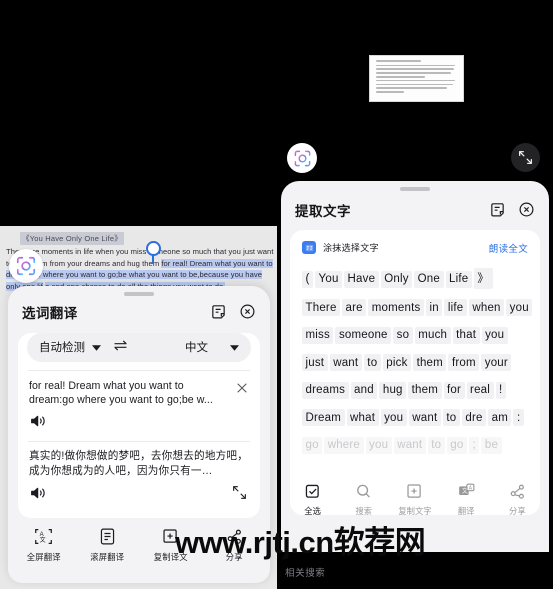 The width and height of the screenshot is (553, 589). I want to click on close-circle-icon, so click(247, 311).